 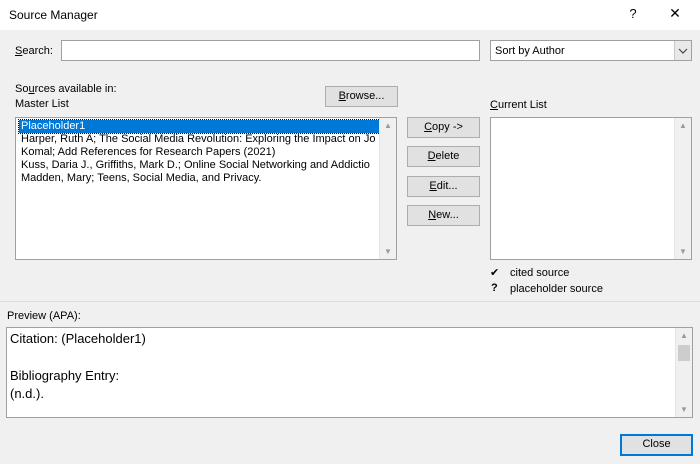 I want to click on search-label: Search:, so click(x=34, y=51).